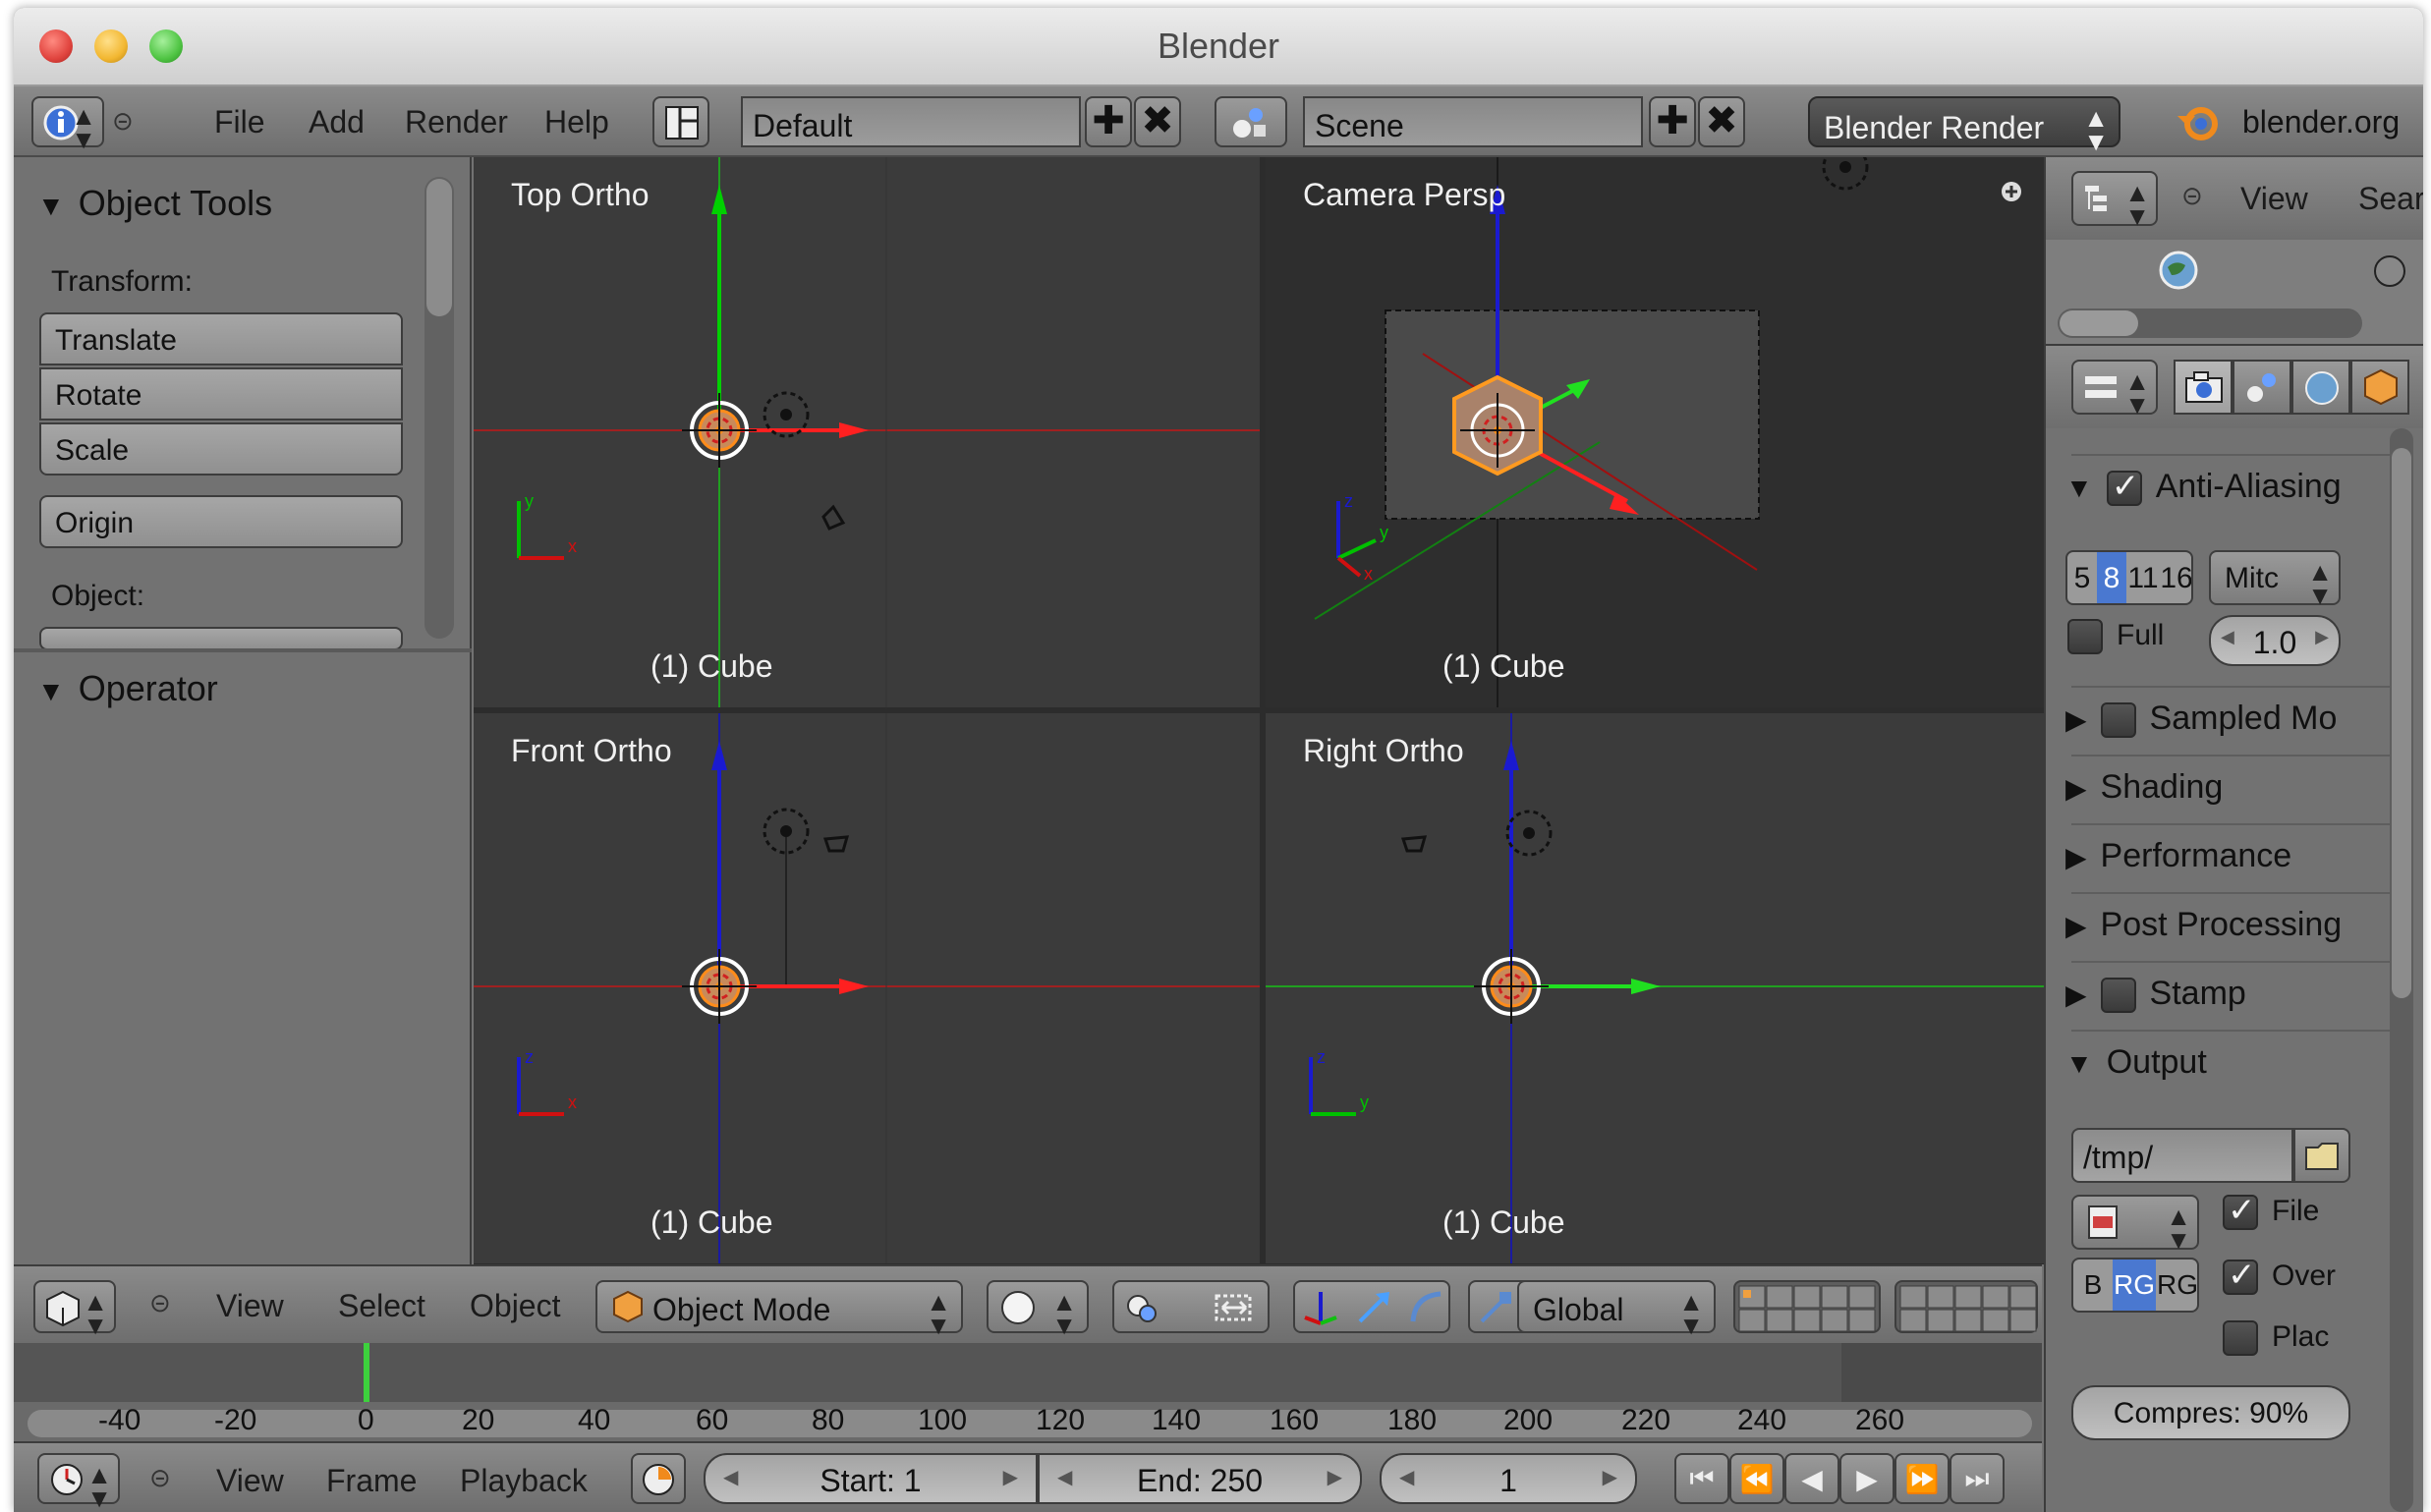 The height and width of the screenshot is (1512, 2431). I want to click on sampled-motion-panel-header: ▶ Sampled Mo, so click(2201, 719).